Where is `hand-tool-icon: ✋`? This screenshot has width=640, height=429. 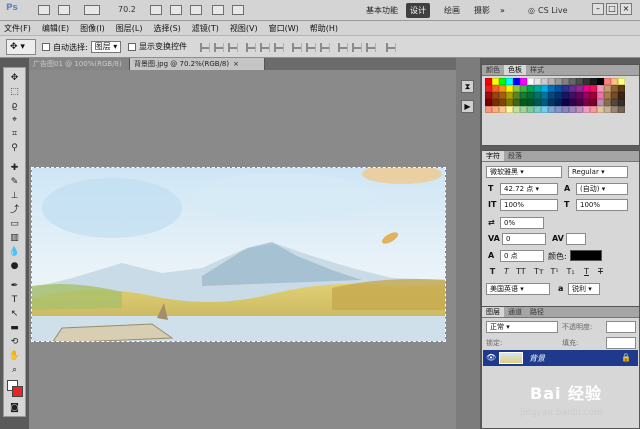
hand-tool-icon: ✋ is located at coordinates (14, 356).